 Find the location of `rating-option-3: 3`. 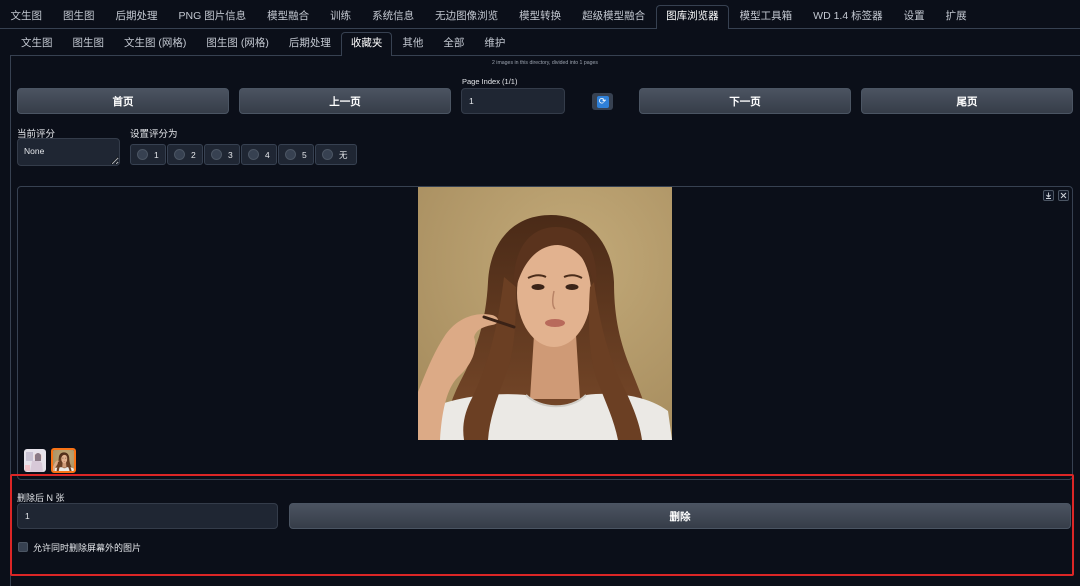

rating-option-3: 3 is located at coordinates (222, 154).